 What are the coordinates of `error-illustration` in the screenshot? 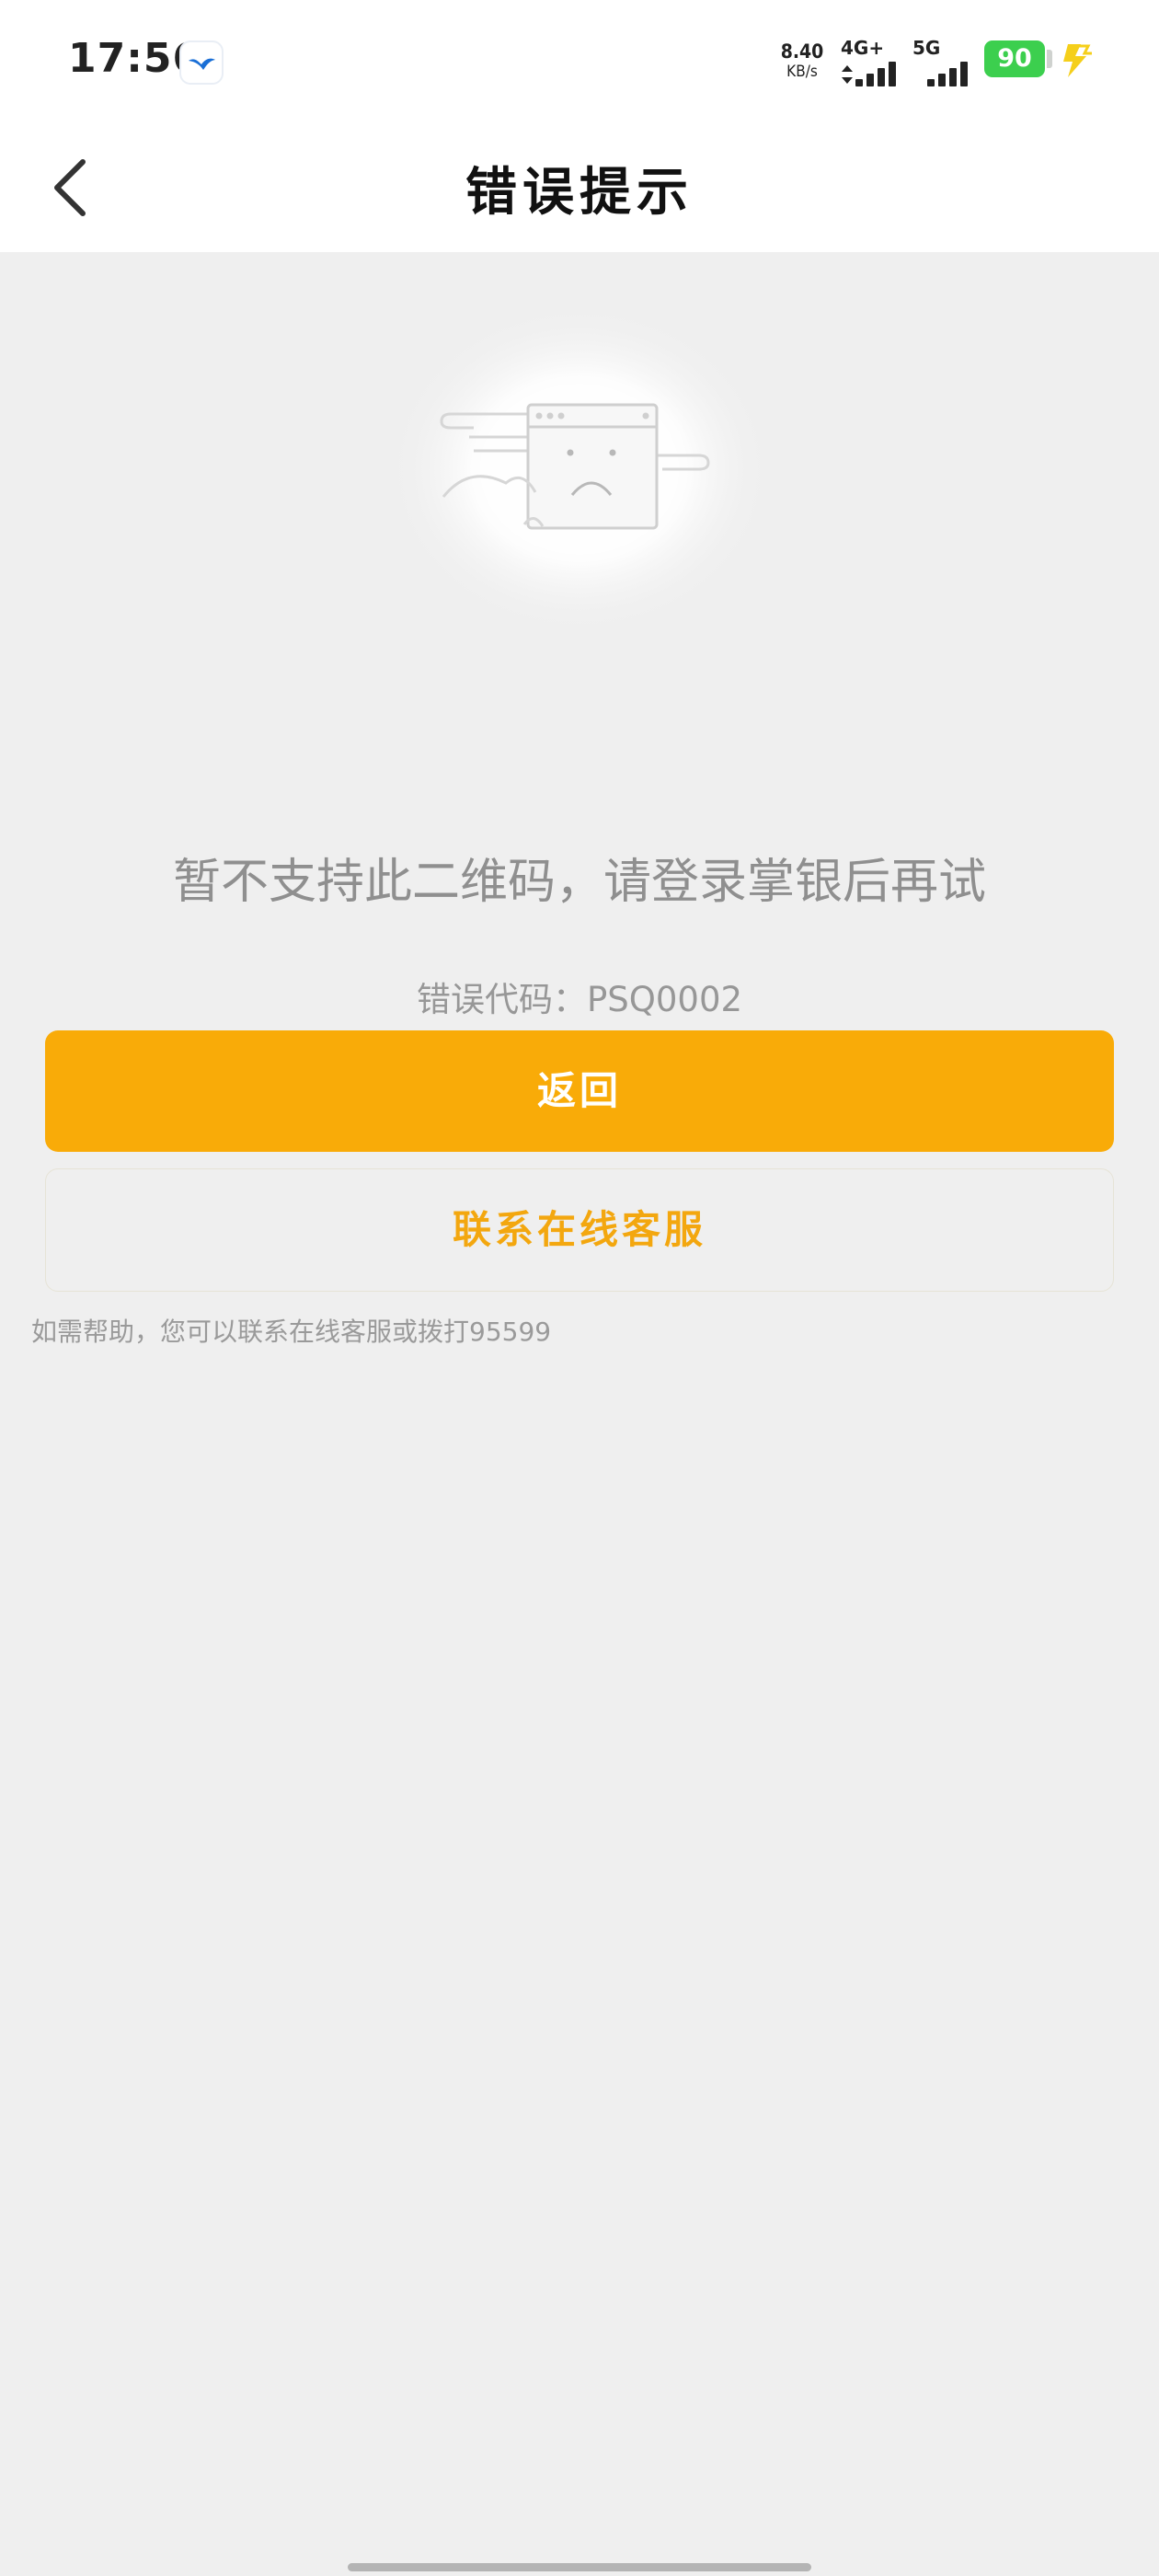 It's located at (579, 469).